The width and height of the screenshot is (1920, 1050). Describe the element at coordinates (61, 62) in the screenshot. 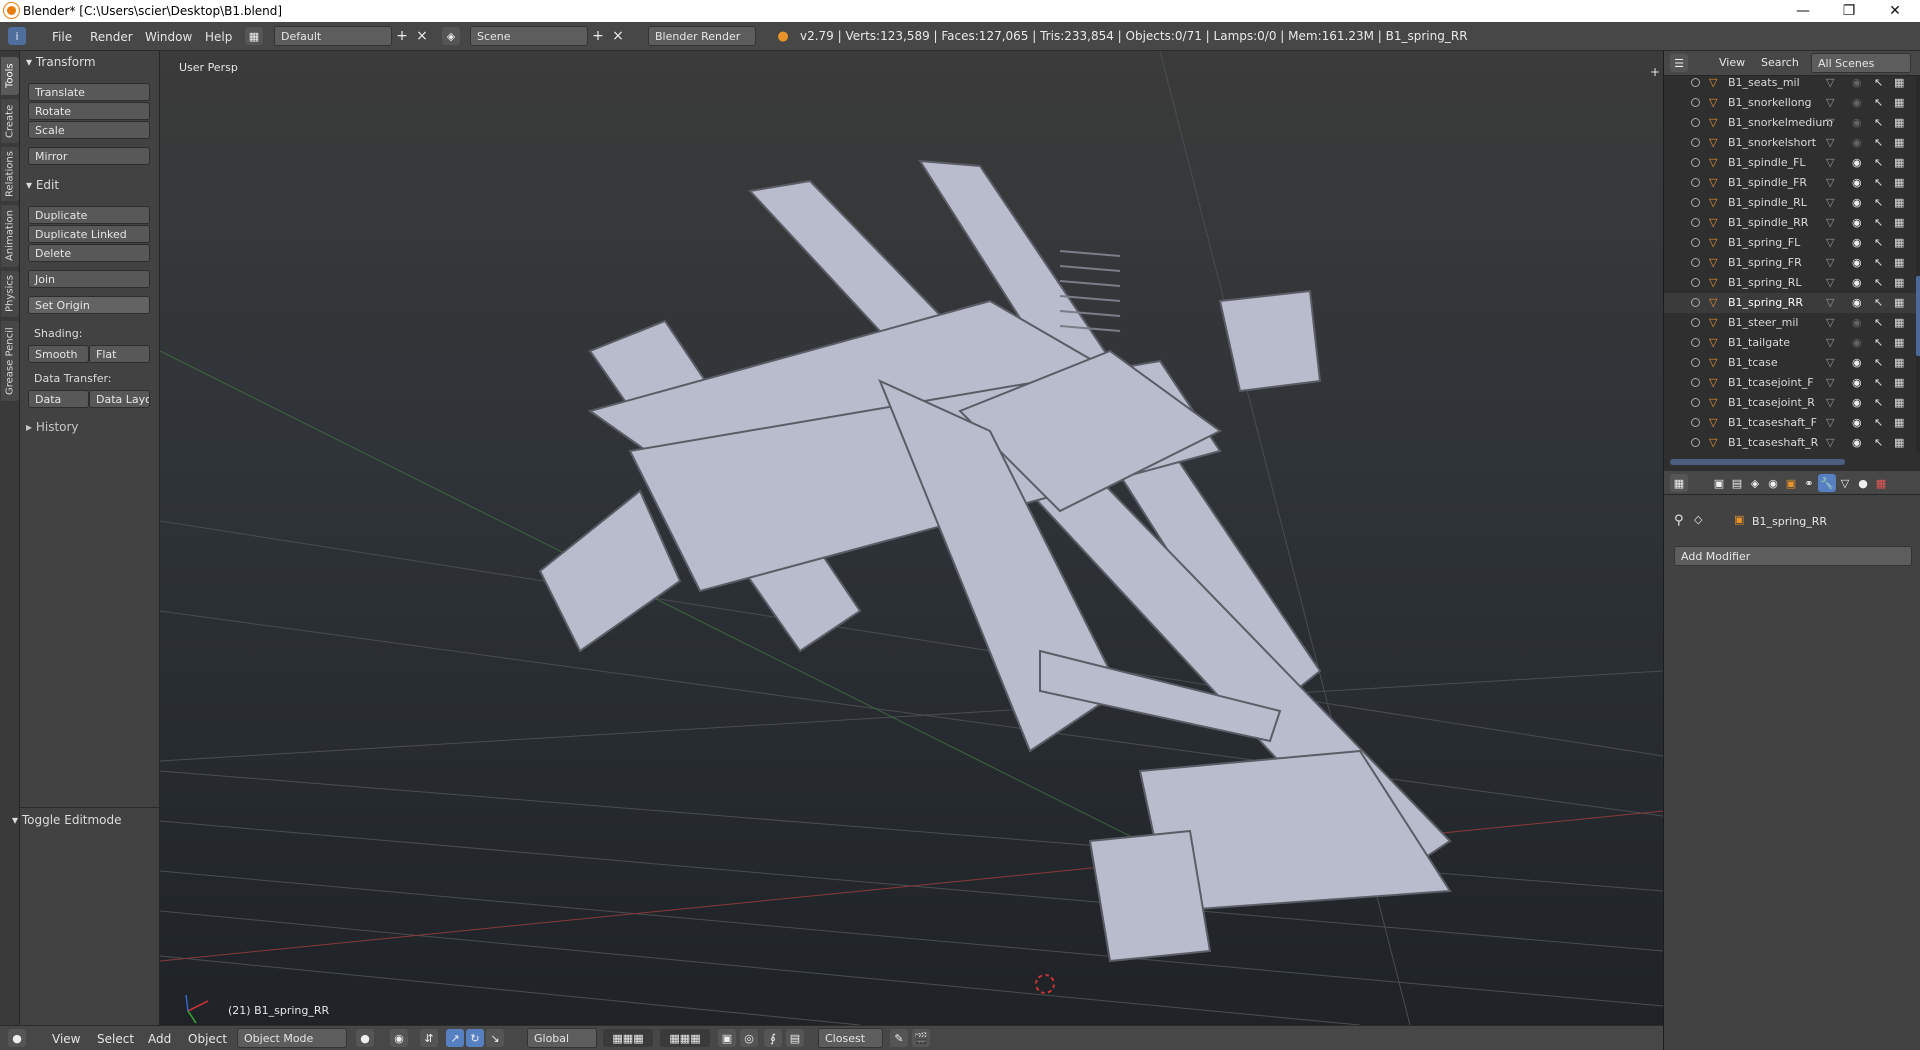

I see `transform-panel-header: ▾ Transform` at that location.